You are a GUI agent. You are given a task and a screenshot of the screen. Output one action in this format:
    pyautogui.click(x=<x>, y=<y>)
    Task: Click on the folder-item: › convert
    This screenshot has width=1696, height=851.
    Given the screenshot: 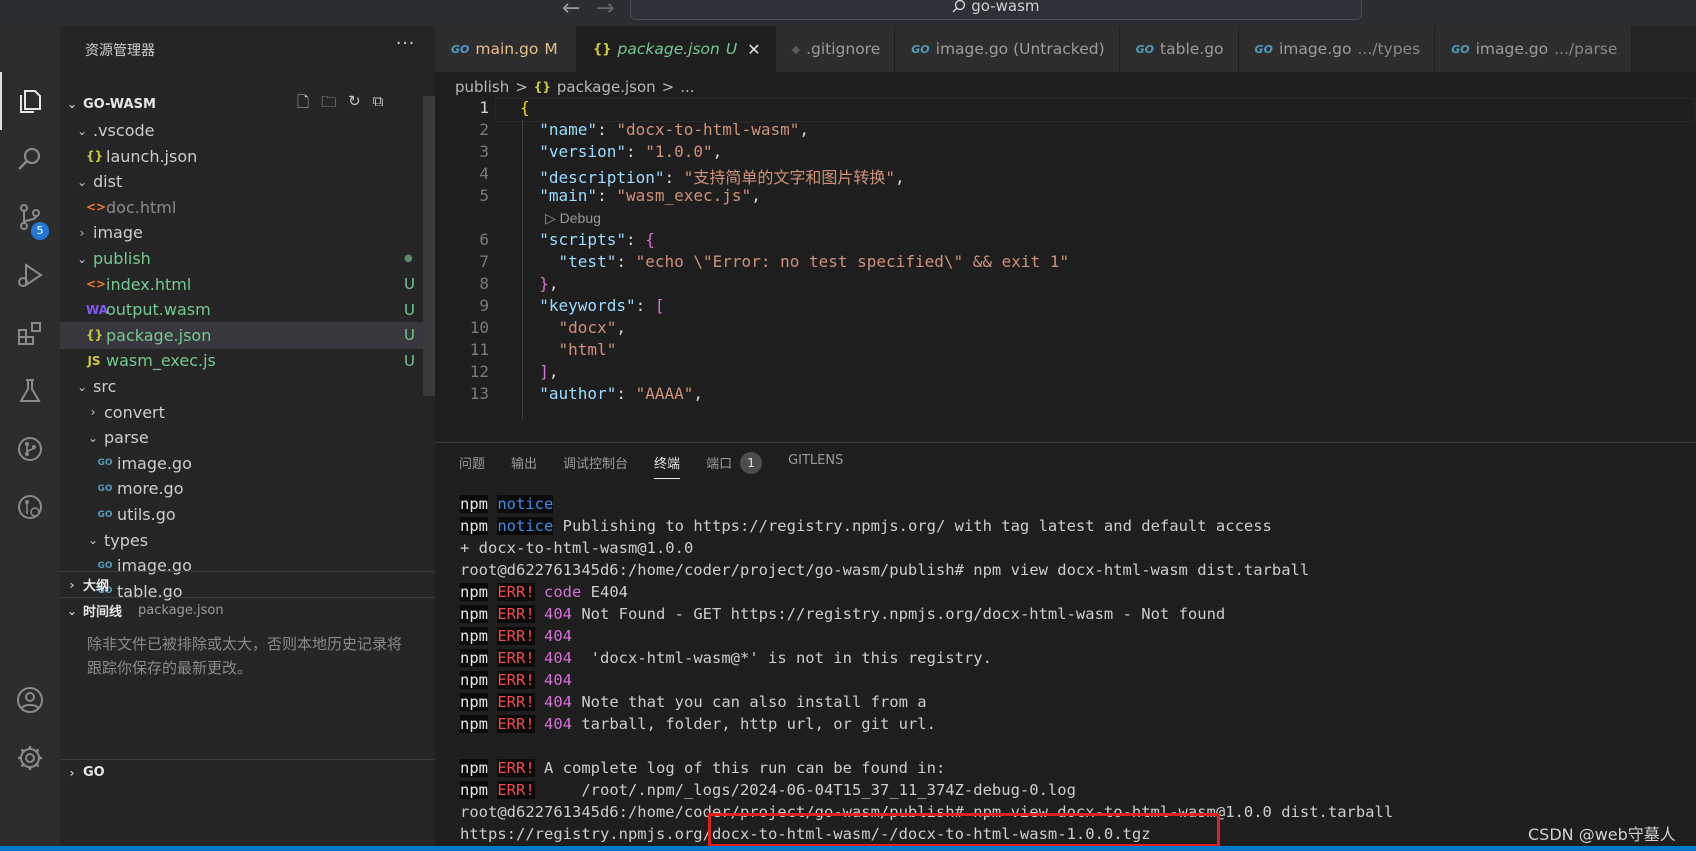 What is the action you would take?
    pyautogui.click(x=247, y=412)
    